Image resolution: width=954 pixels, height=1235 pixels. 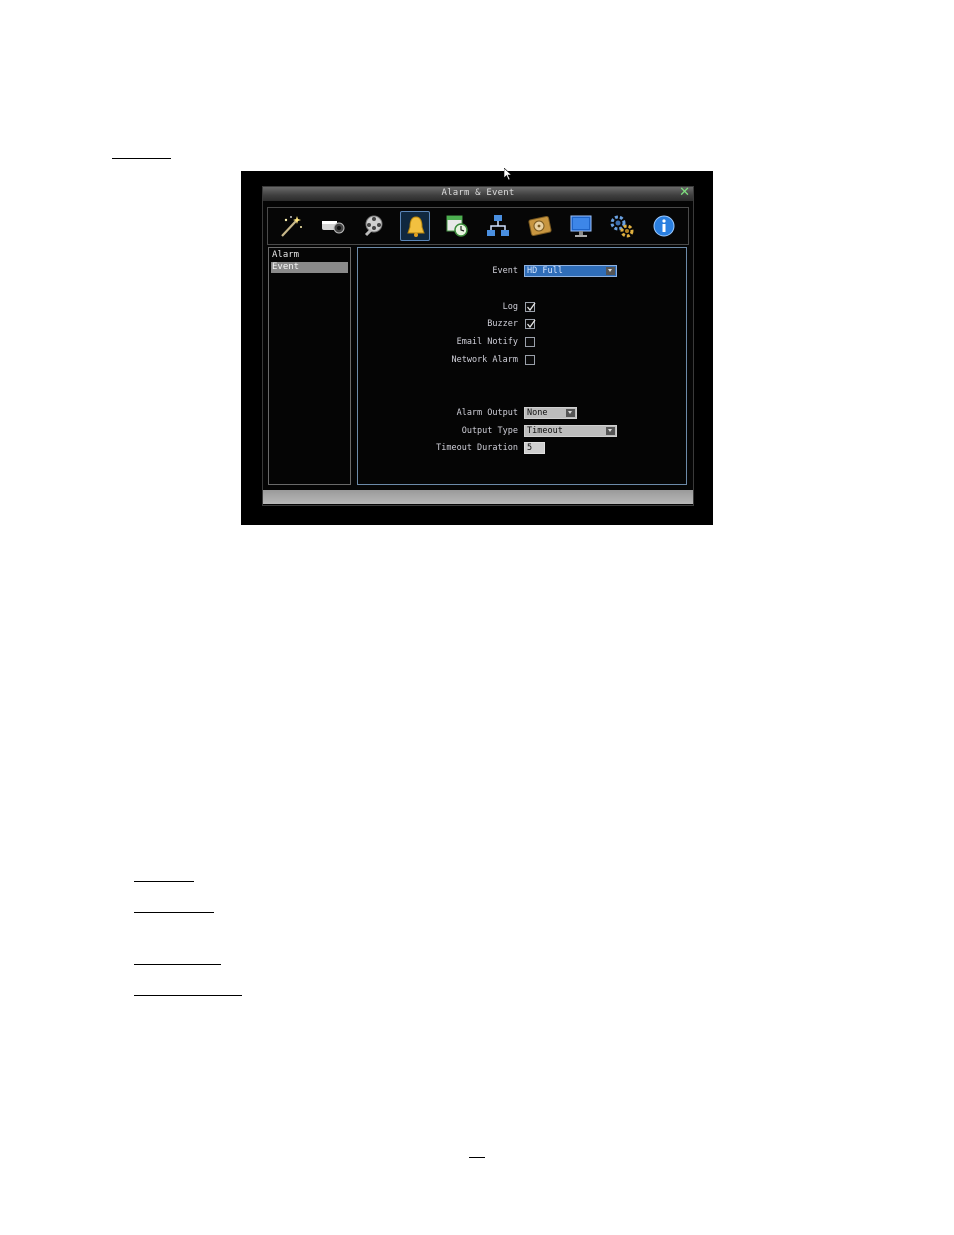 What do you see at coordinates (374, 226) in the screenshot?
I see `record-search-icon` at bounding box center [374, 226].